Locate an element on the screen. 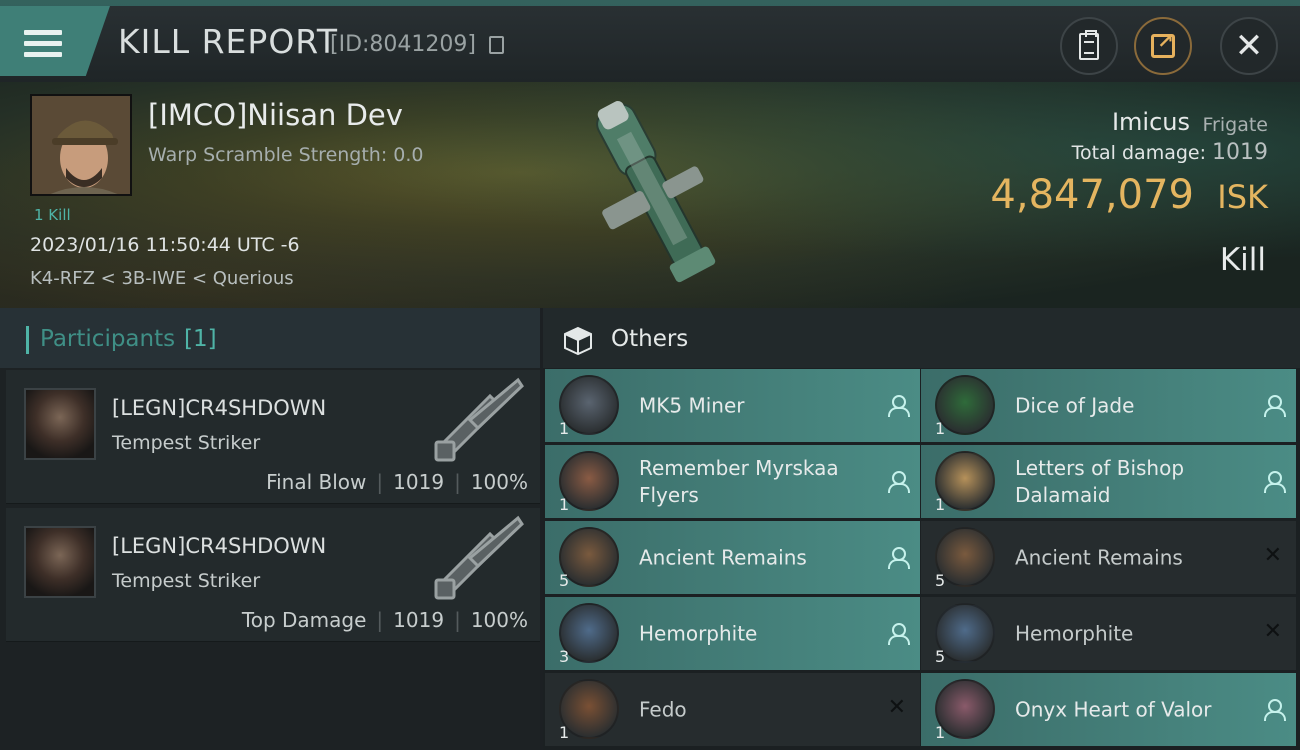  item-name: Letters of Bishop Dalamaid is located at coordinates (1100, 481).